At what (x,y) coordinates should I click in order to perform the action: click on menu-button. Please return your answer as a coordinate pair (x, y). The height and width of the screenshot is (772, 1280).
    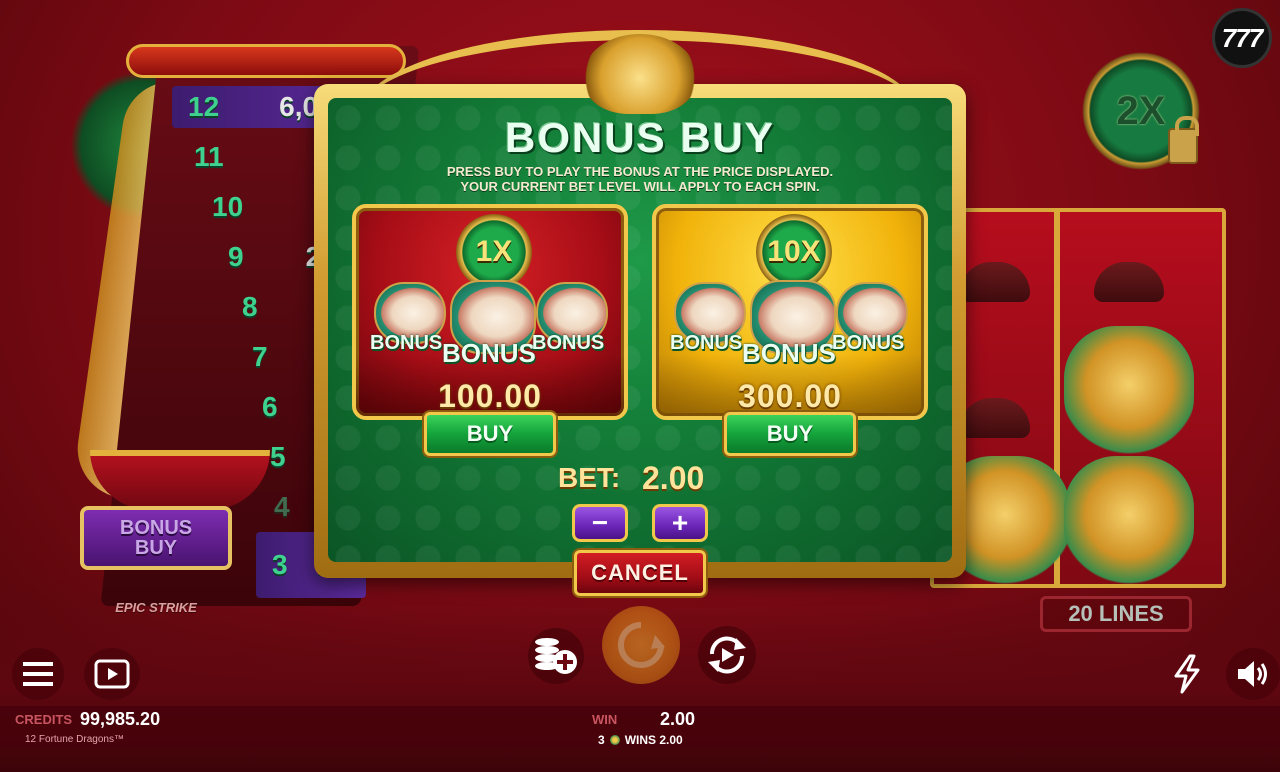
    Looking at the image, I should click on (38, 674).